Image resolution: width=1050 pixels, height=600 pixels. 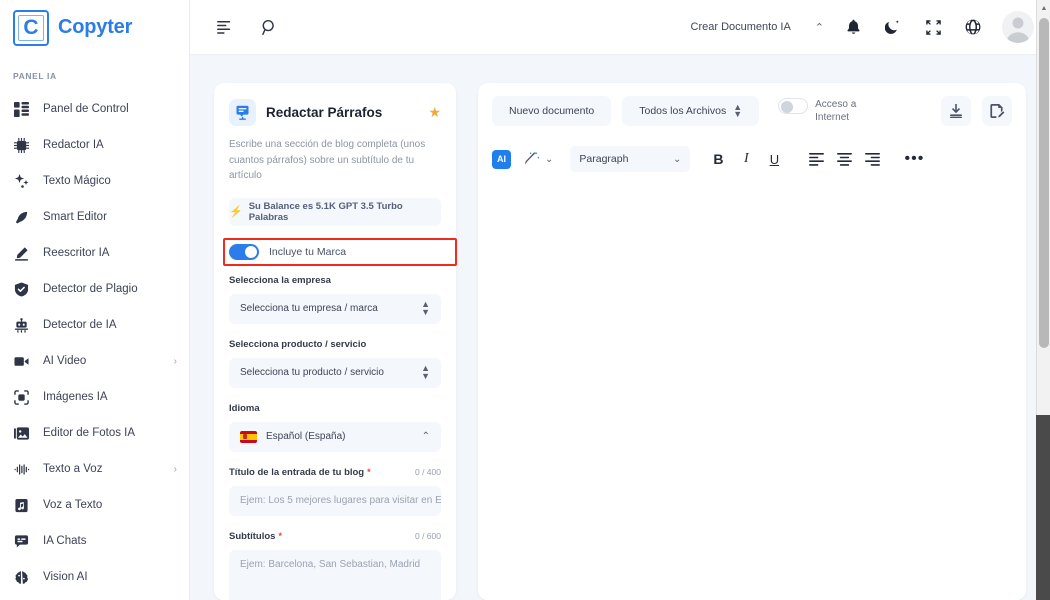 What do you see at coordinates (1044, 183) in the screenshot?
I see `scroll-thumb` at bounding box center [1044, 183].